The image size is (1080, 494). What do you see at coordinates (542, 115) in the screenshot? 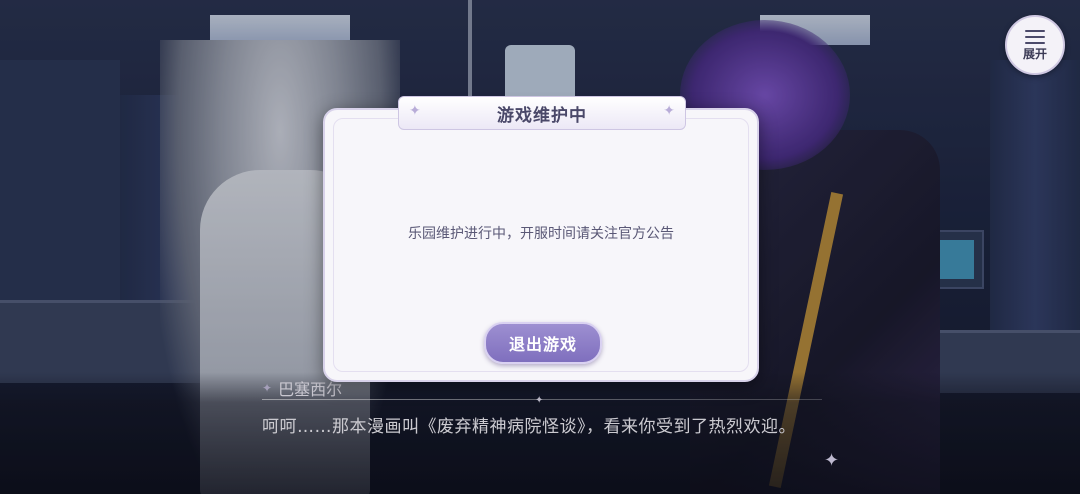
I see `dialog-title: 游戏维护中` at bounding box center [542, 115].